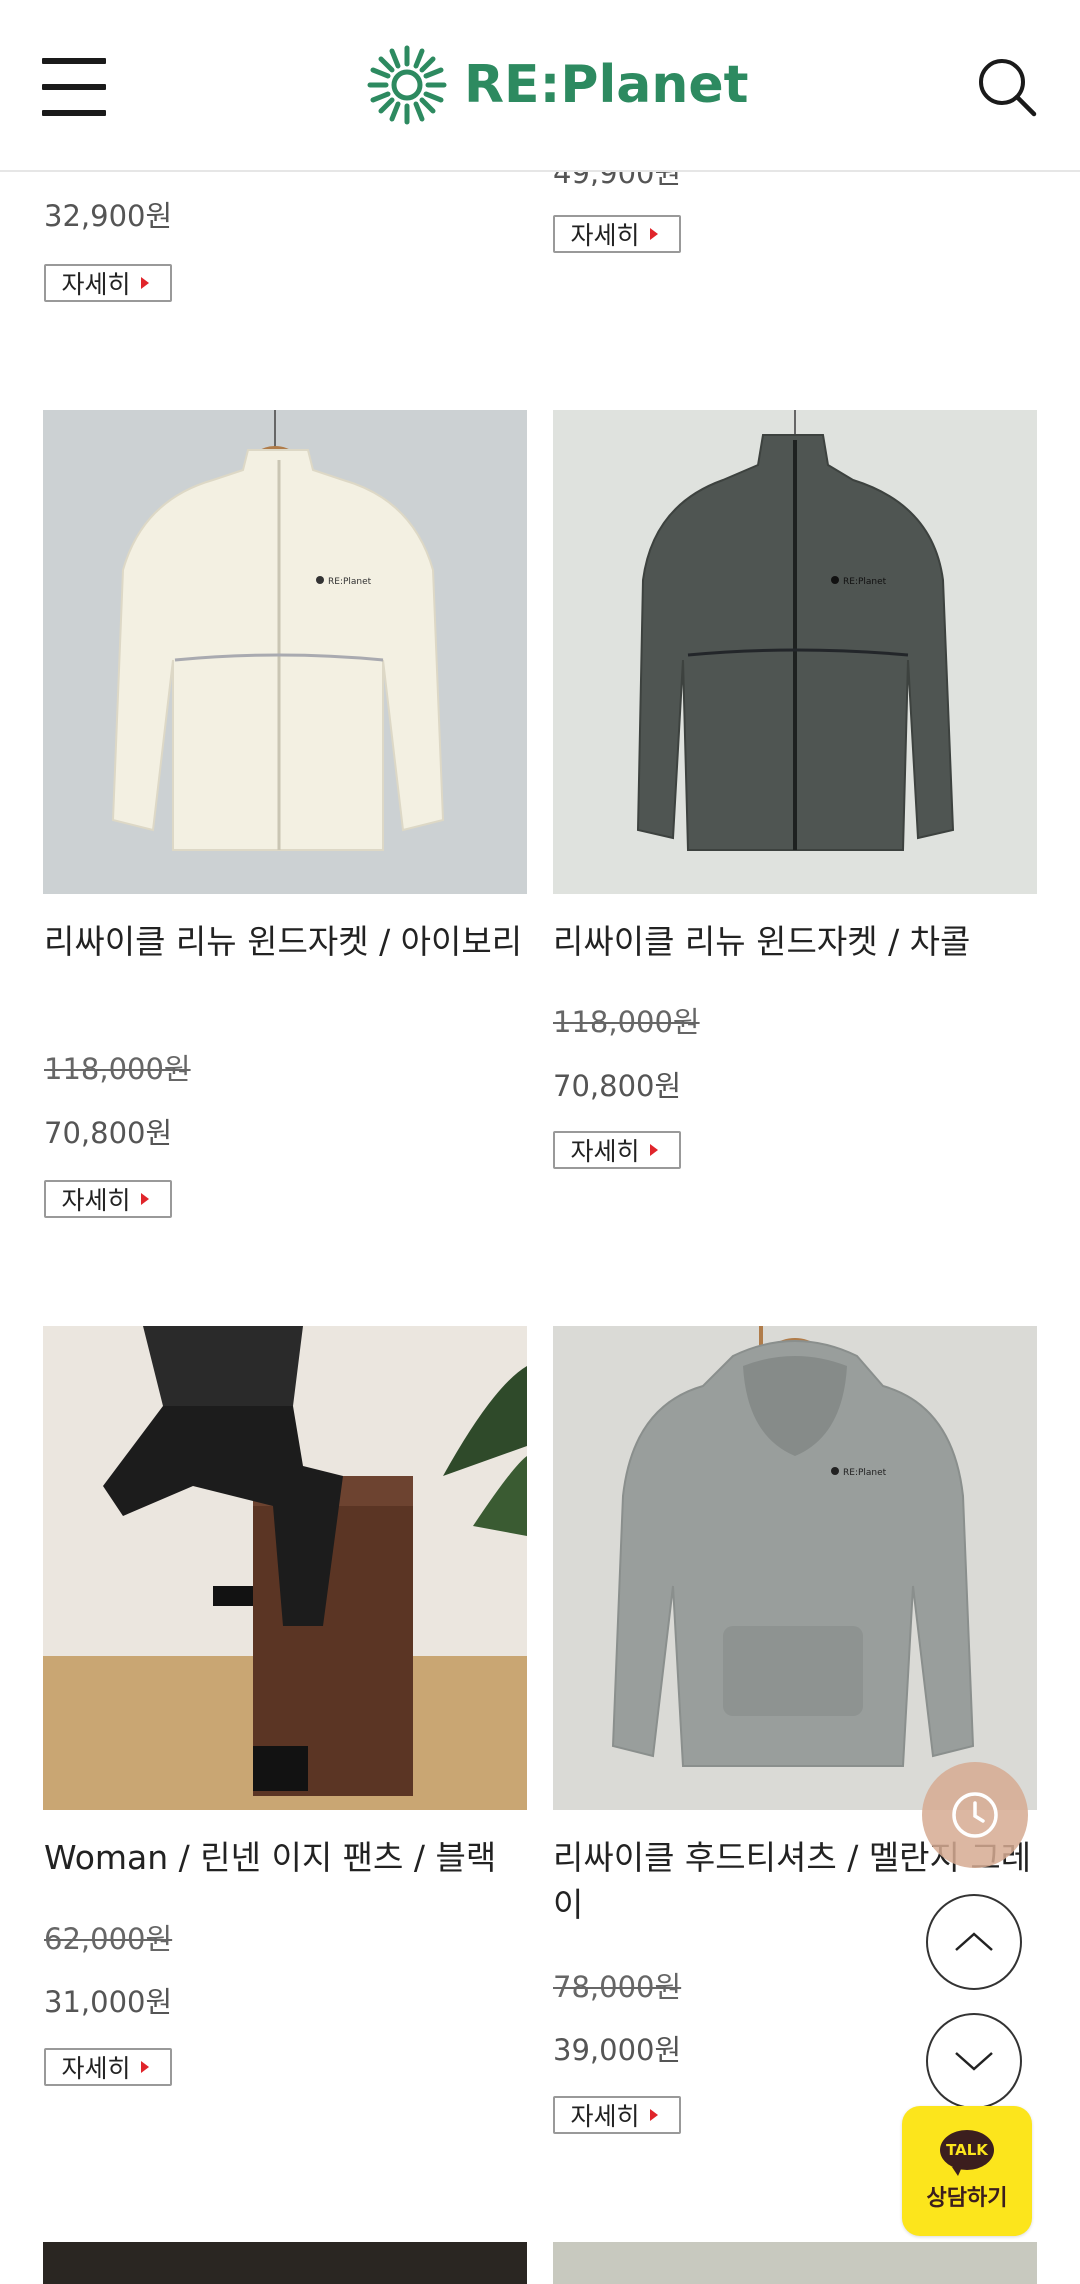 This screenshot has height=2284, width=1080. I want to click on chevron-down-icon, so click(974, 2061).